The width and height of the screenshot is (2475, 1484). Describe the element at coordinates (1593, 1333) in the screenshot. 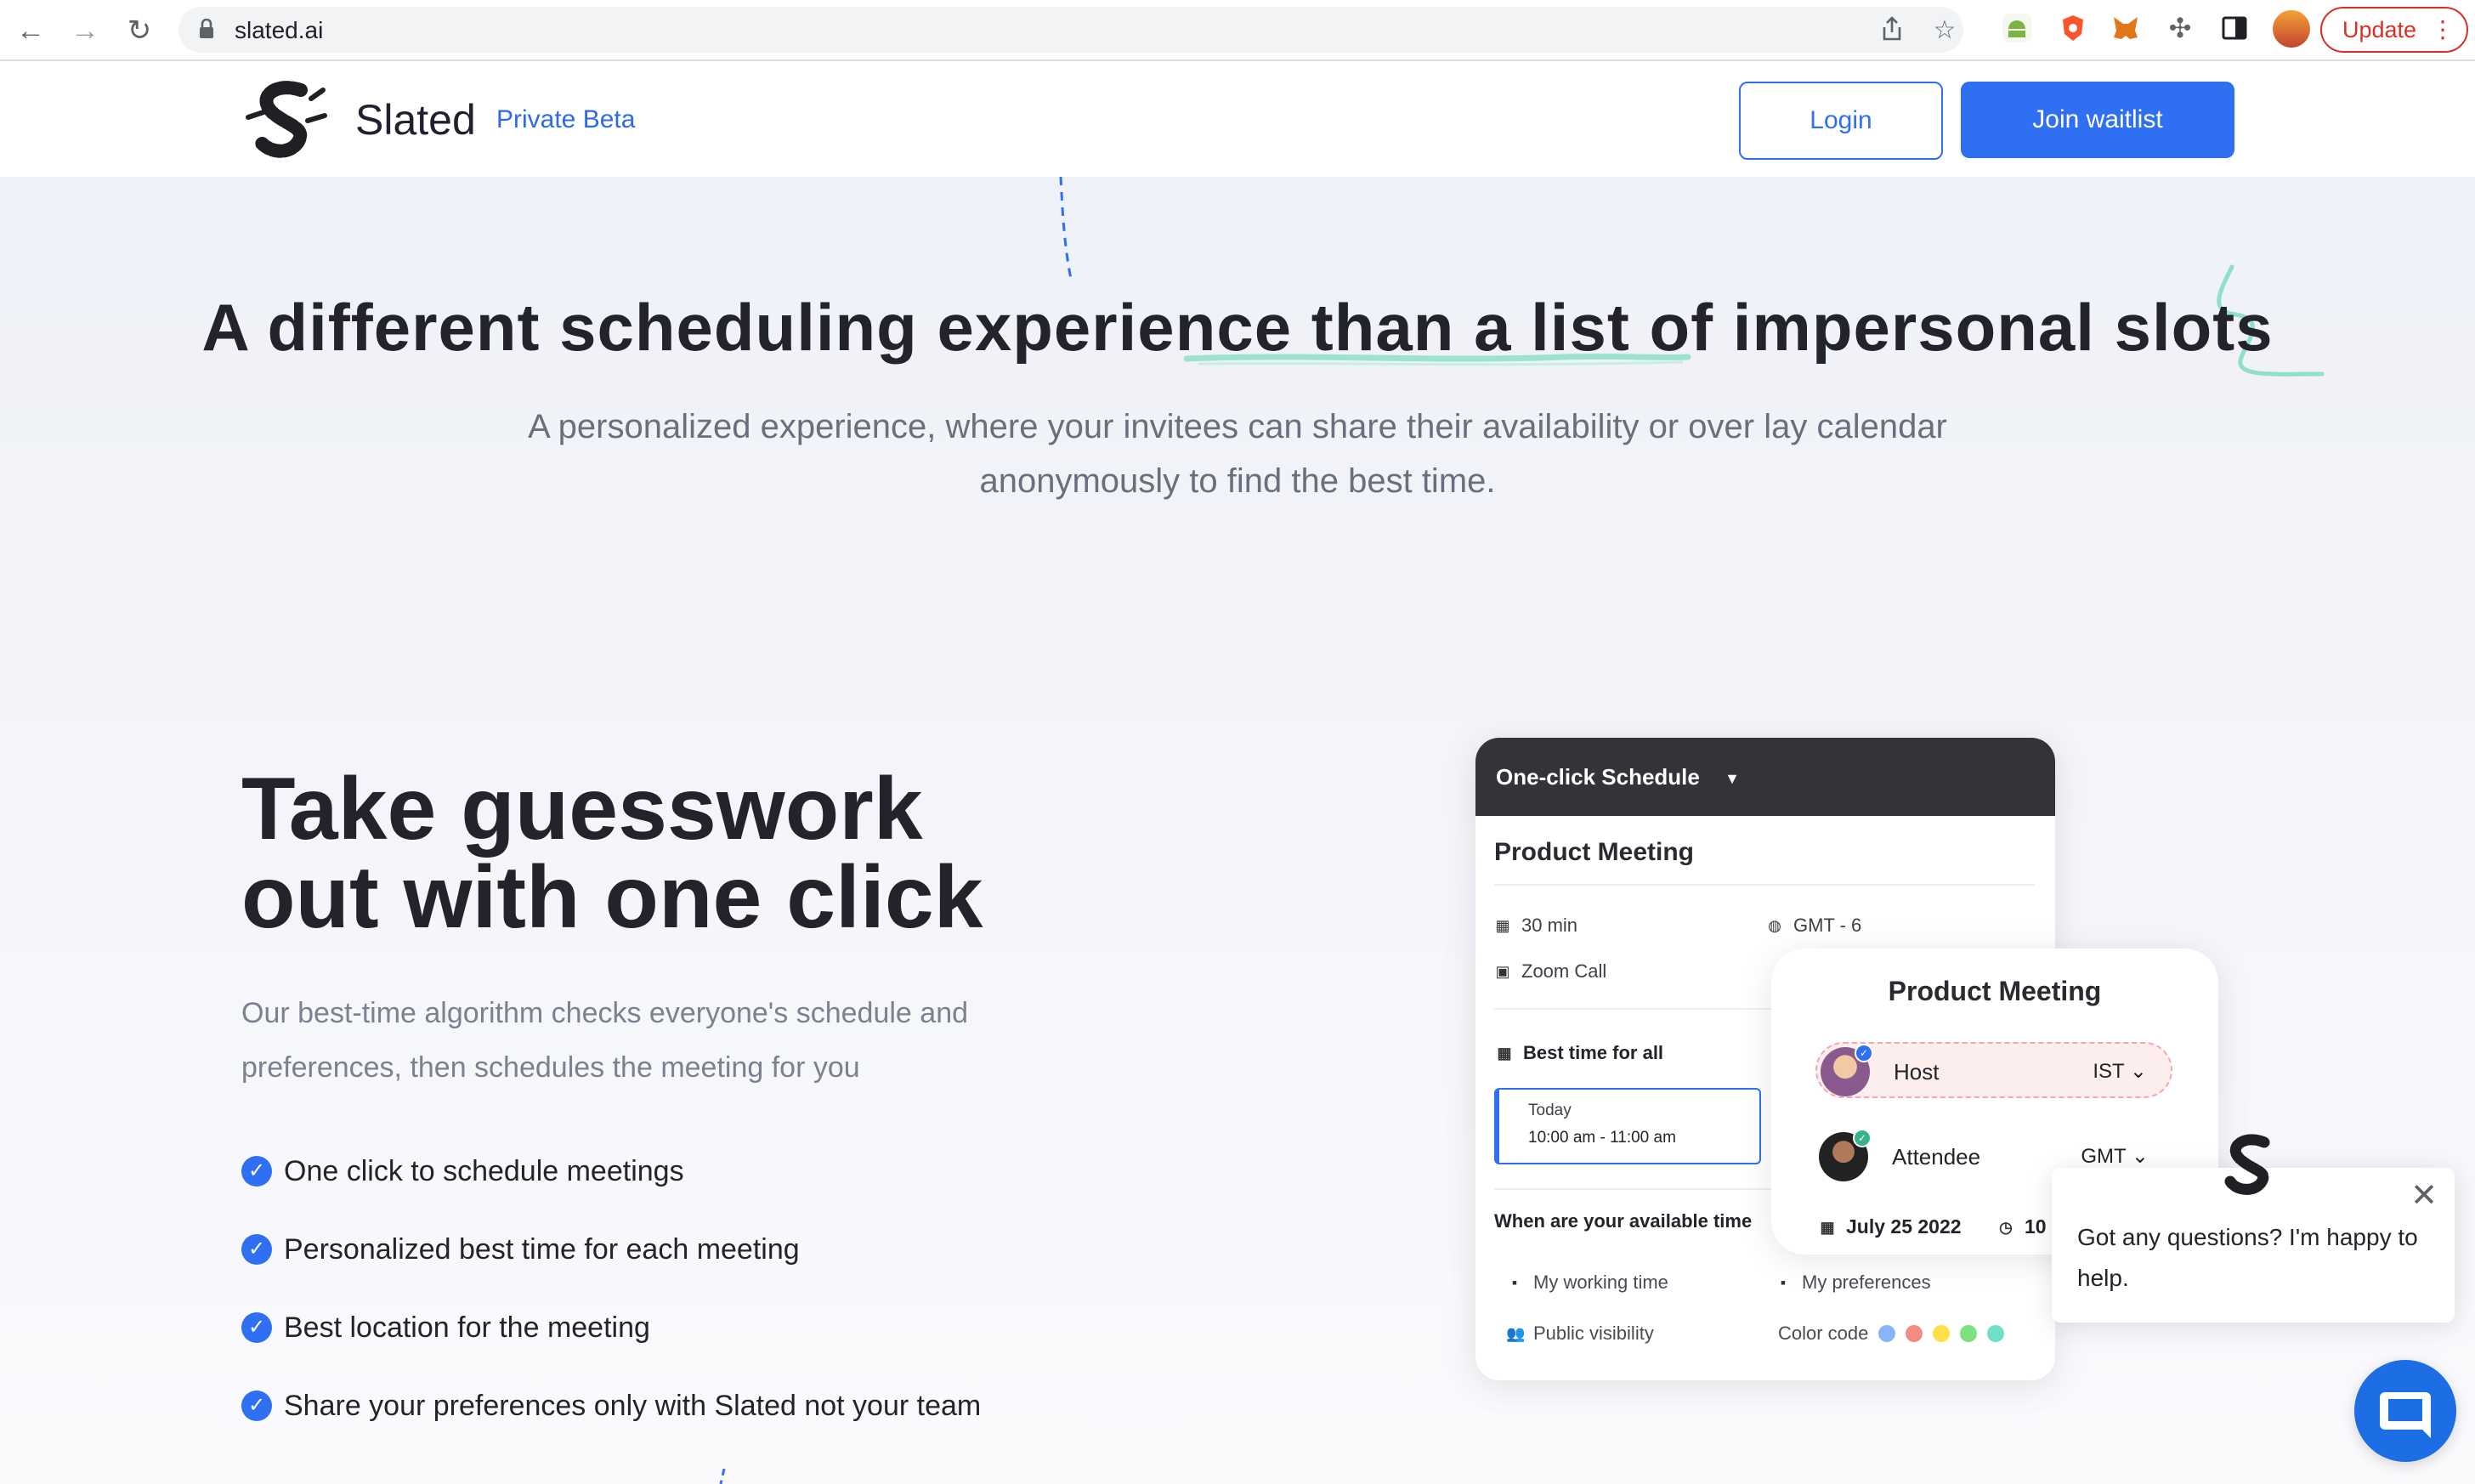

I see `public-visibility-text: Public visibility` at that location.